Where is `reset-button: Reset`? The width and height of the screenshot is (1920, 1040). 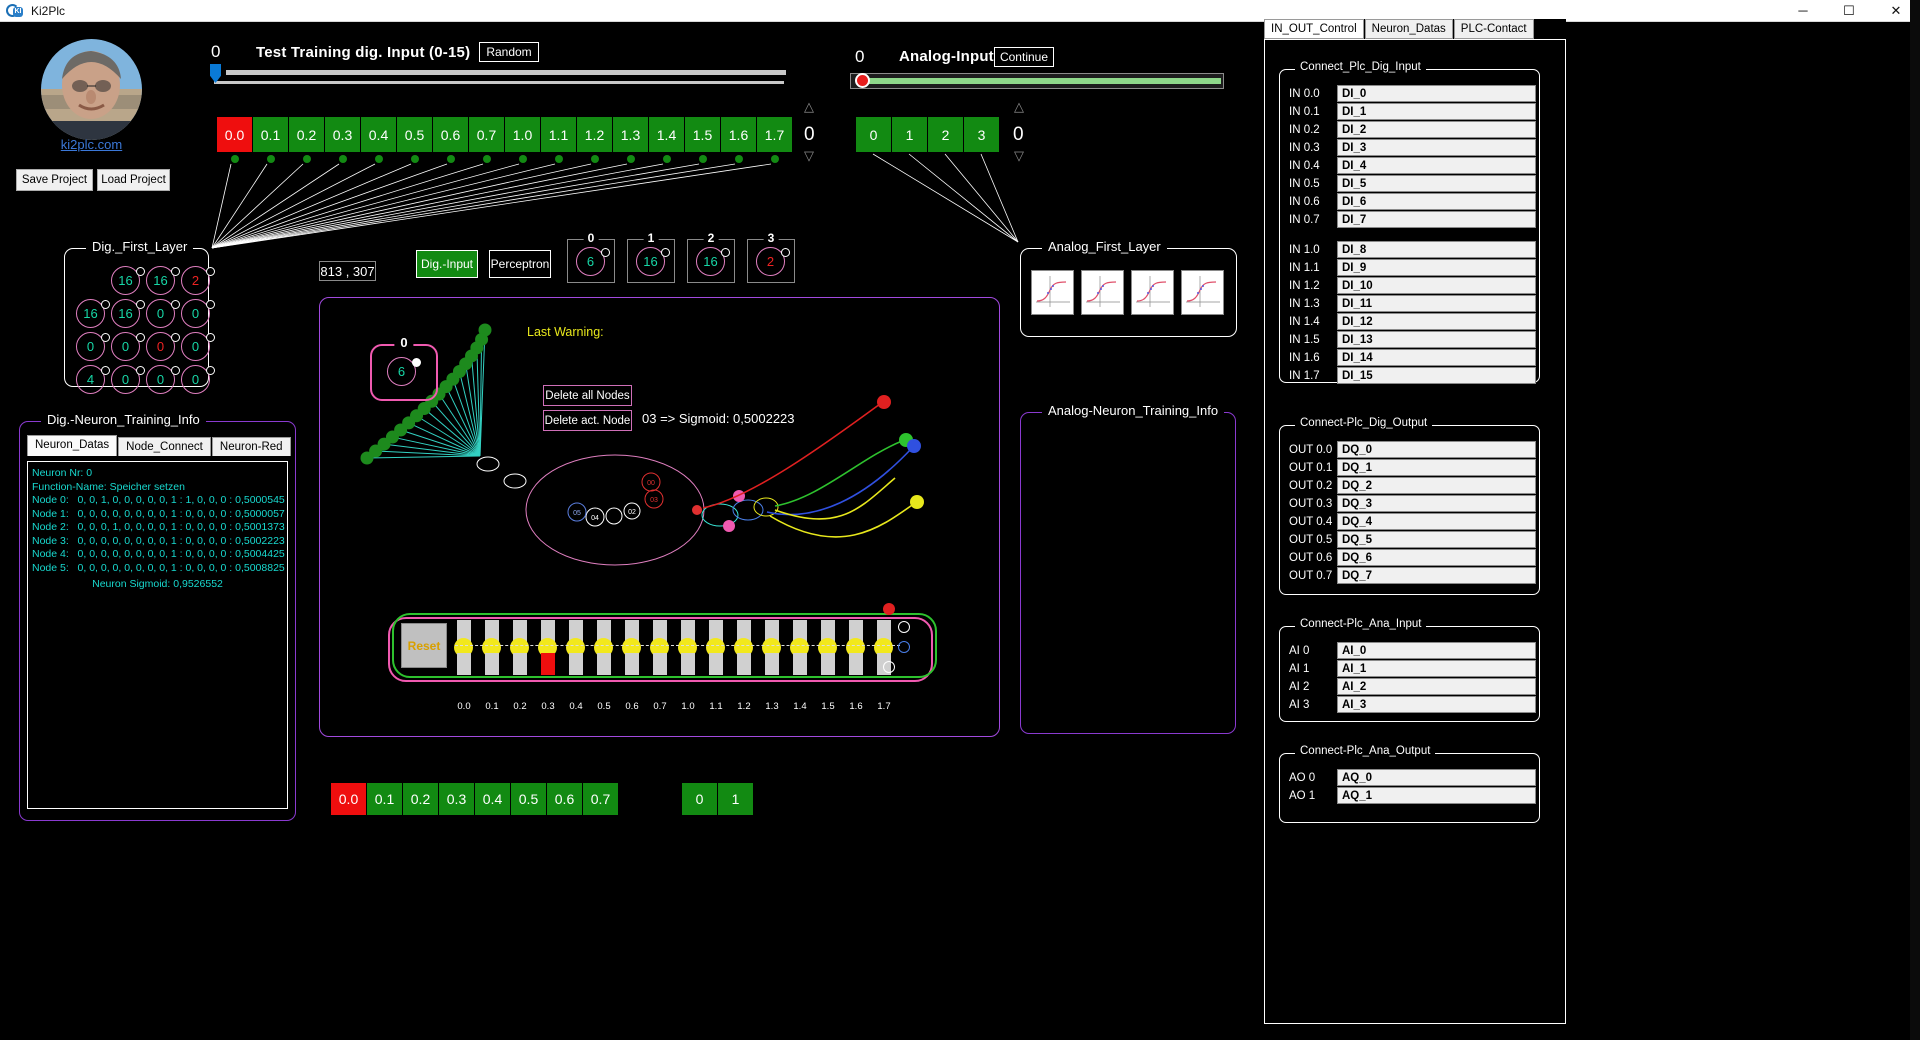 reset-button: Reset is located at coordinates (424, 645).